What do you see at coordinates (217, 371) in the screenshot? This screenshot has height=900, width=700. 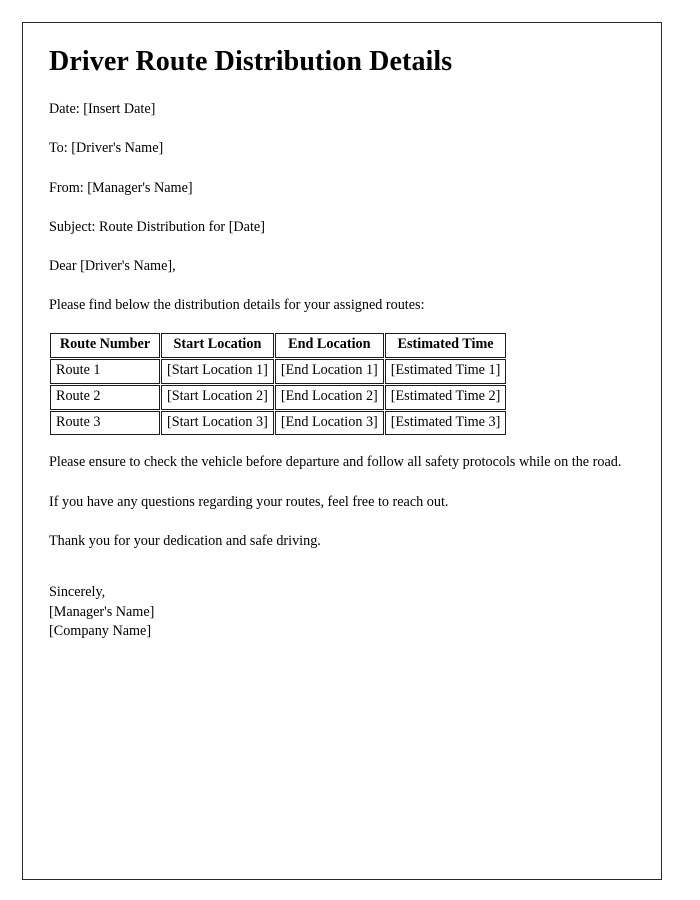 I see `cell-start-location: [Start Location 1]` at bounding box center [217, 371].